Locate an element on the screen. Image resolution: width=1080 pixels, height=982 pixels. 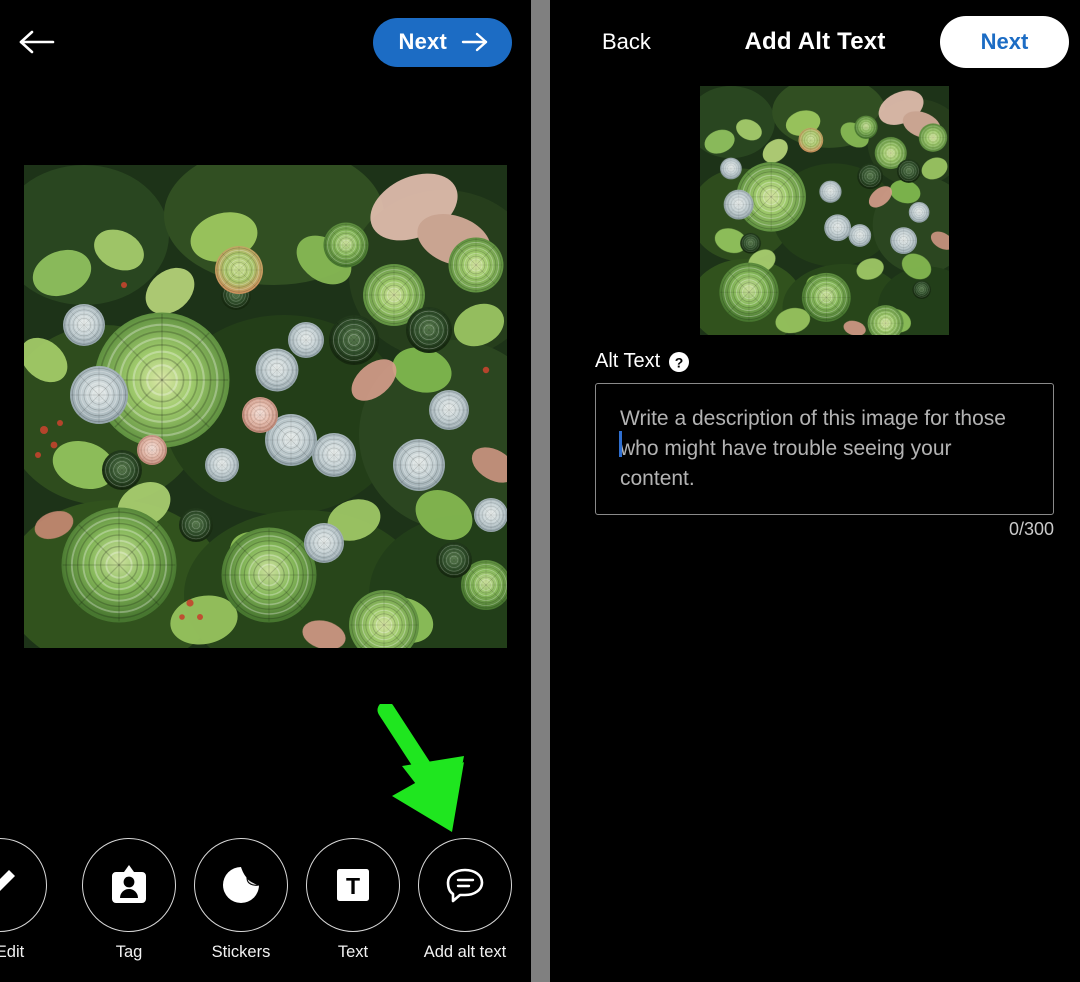
tag-circle is located at coordinates (129, 885).